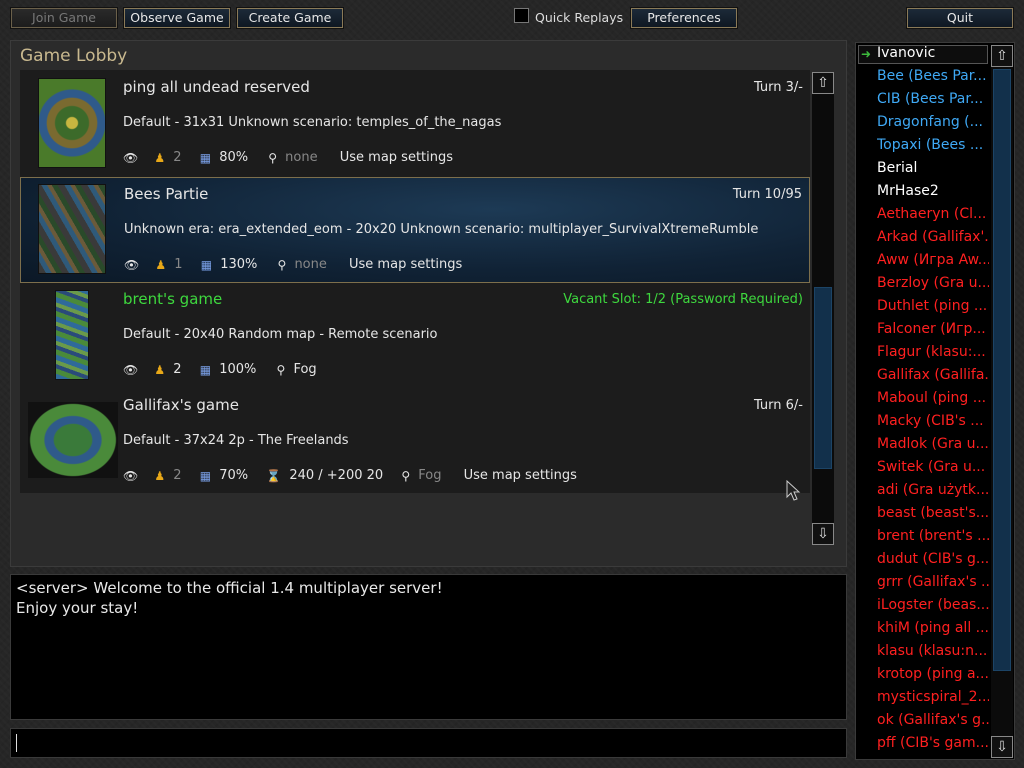 Image resolution: width=1024 pixels, height=768 pixels. I want to click on hourglass-icon: ⌛, so click(274, 475).